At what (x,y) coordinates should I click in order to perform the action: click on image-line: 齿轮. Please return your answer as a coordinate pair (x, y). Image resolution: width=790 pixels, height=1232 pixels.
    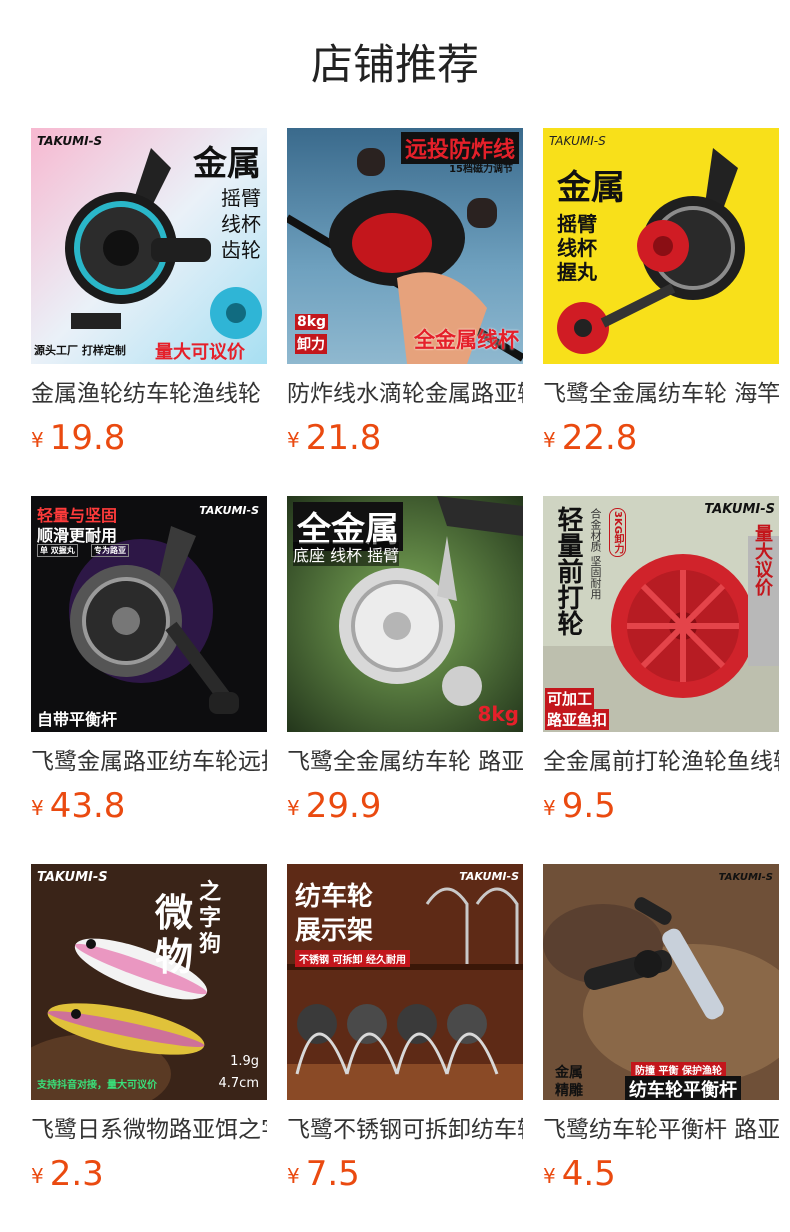
    Looking at the image, I should click on (241, 250).